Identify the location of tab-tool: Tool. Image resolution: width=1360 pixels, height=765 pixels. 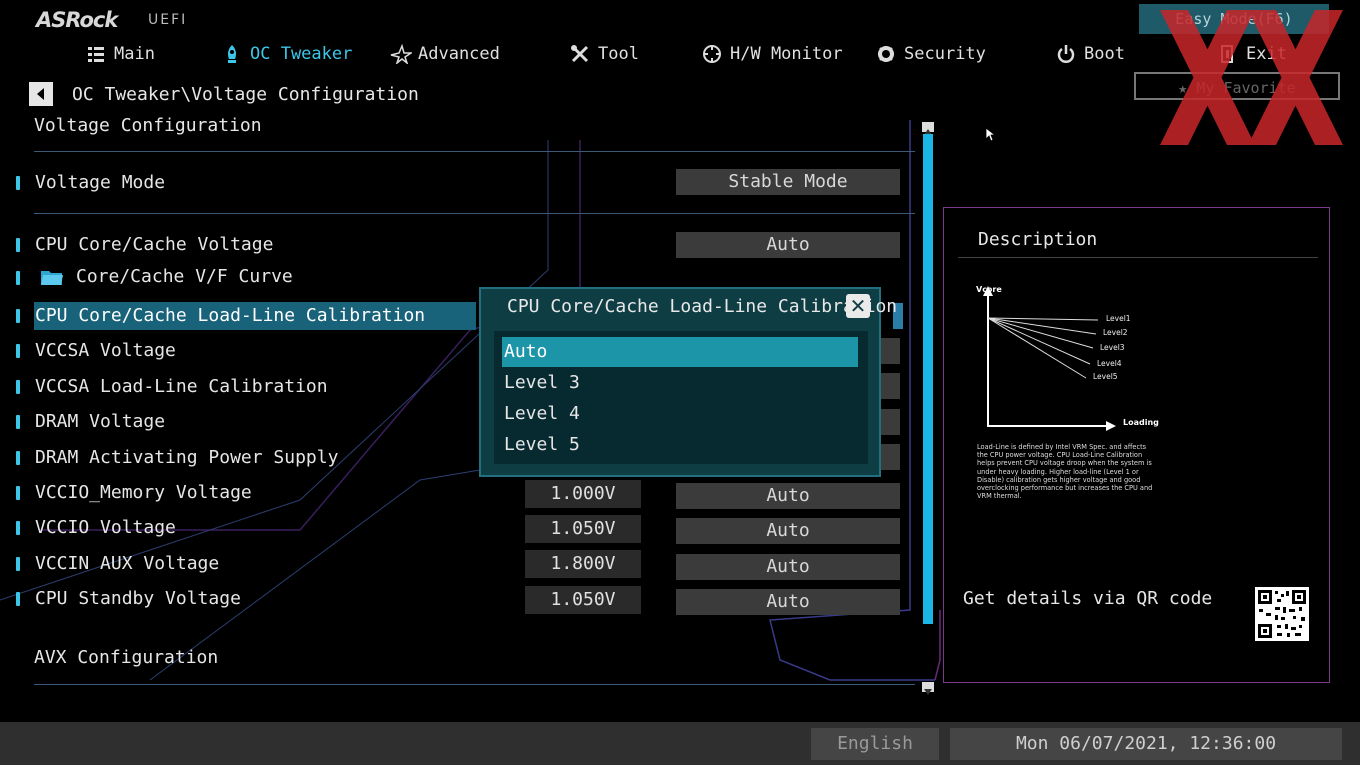
(604, 54).